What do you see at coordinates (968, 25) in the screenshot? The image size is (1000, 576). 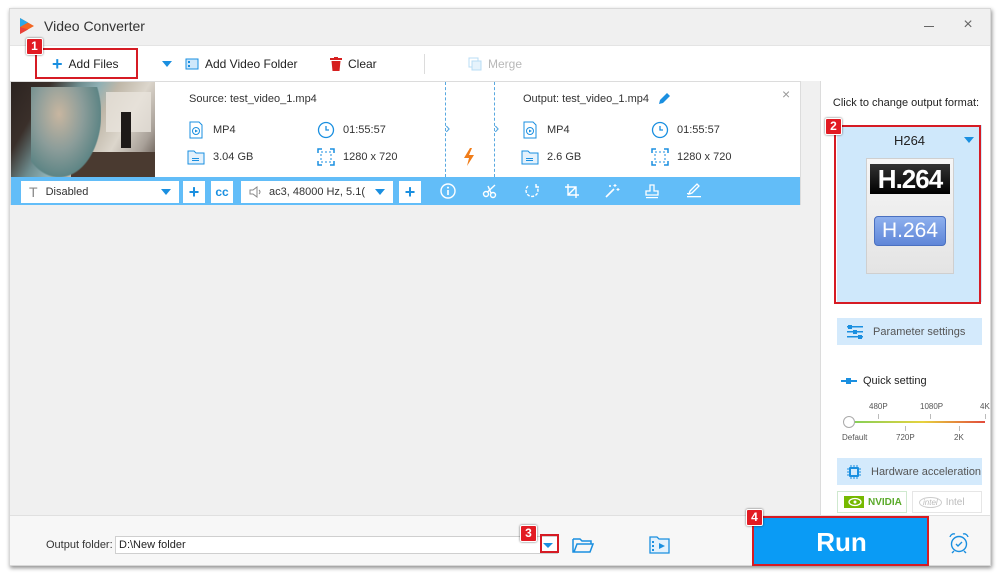 I see `close-window-button: ×` at bounding box center [968, 25].